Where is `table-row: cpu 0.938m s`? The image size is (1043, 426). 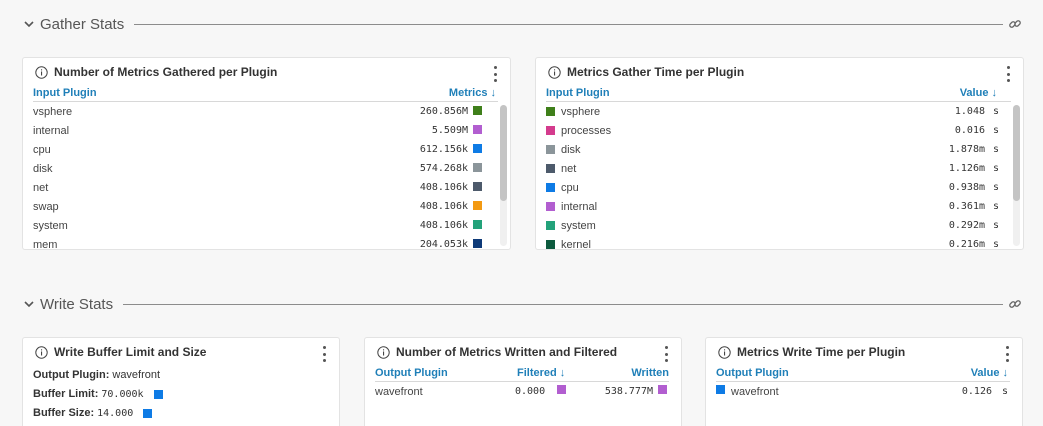 table-row: cpu 0.938m s is located at coordinates (772, 188).